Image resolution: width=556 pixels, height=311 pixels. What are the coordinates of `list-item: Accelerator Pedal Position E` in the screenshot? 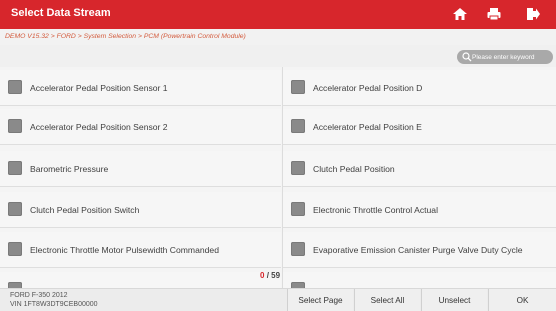 It's located at (419, 127).